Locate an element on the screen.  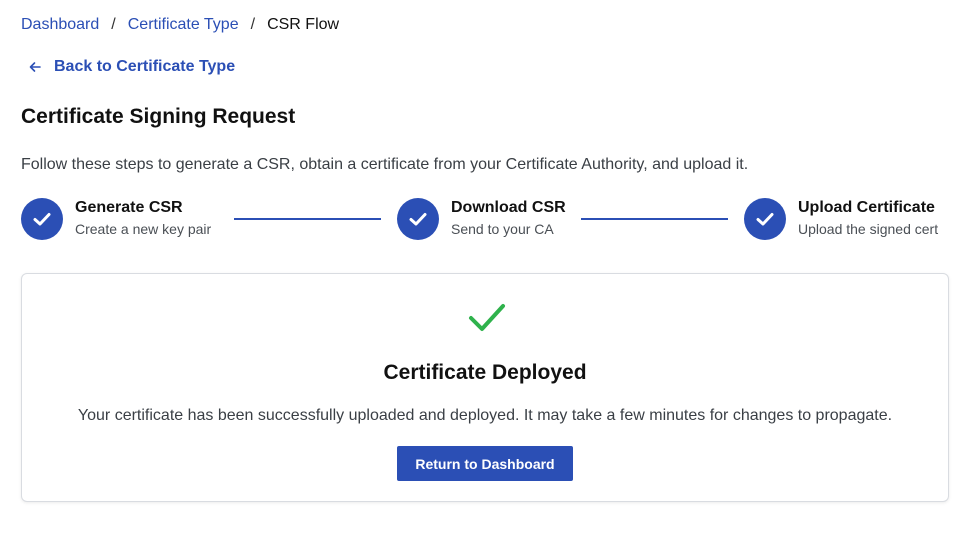
breadcrumb-dashboard-link: Dashboard is located at coordinates (60, 25).